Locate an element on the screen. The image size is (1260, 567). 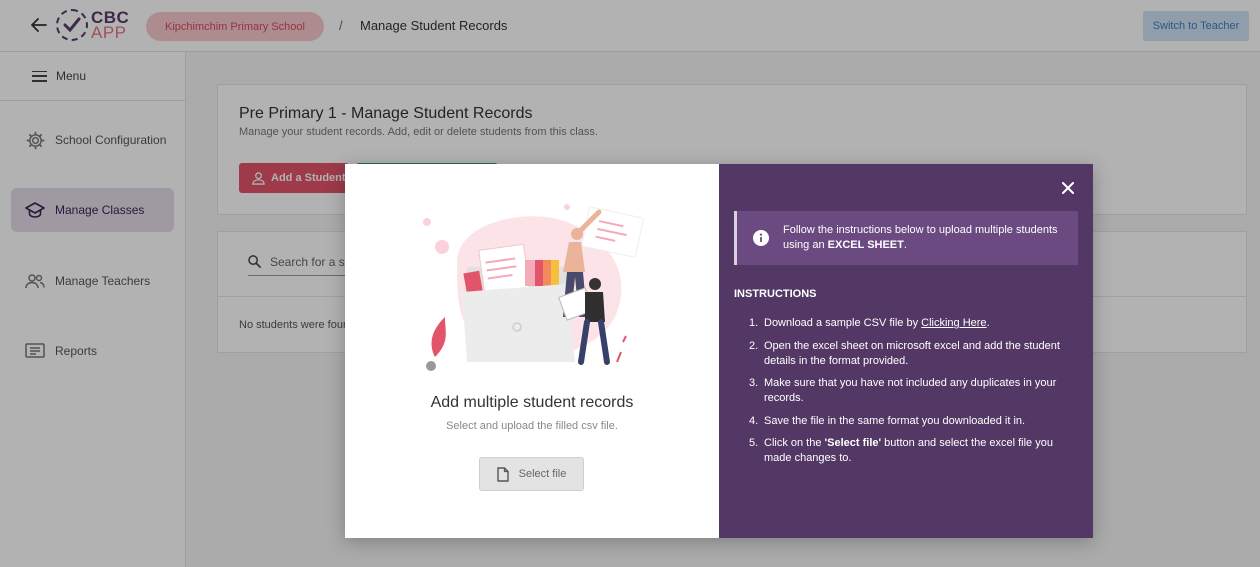
info-icon is located at coordinates (761, 238).